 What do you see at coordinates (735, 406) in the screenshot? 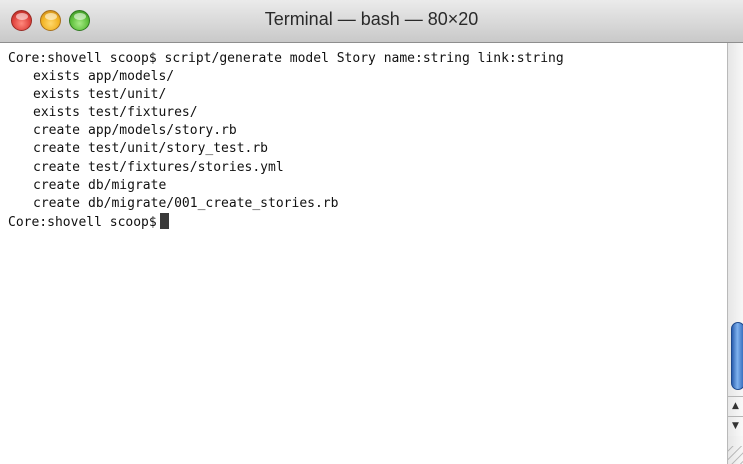
I see `scroll-up-arrow-icon: ▲` at bounding box center [735, 406].